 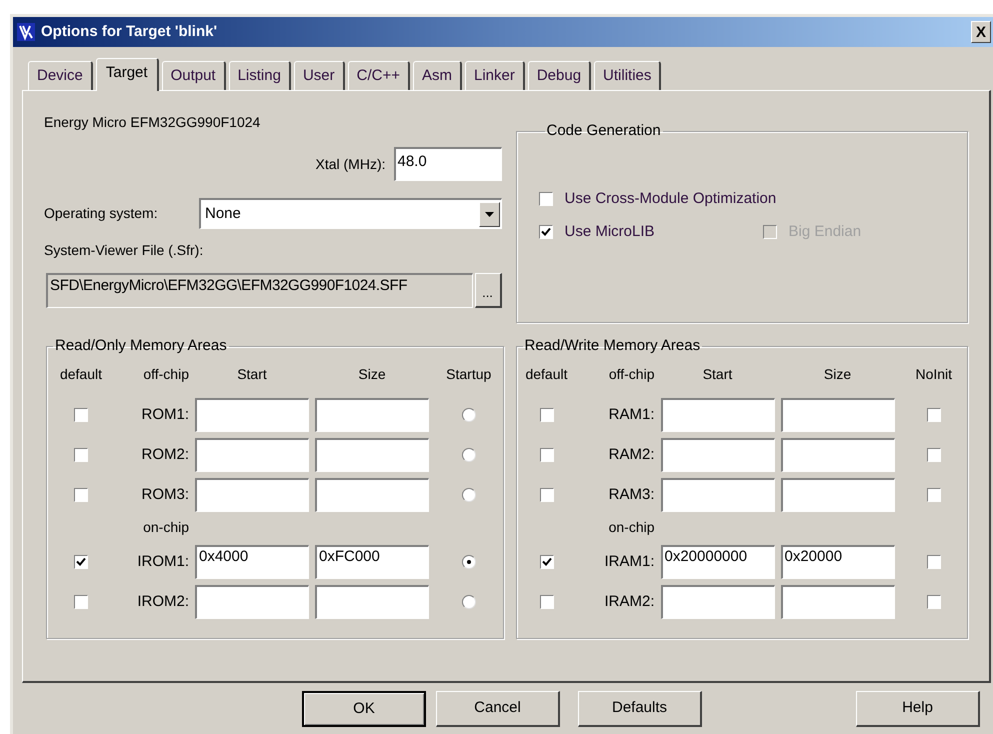 I want to click on dialog-button: Help, so click(x=918, y=709).